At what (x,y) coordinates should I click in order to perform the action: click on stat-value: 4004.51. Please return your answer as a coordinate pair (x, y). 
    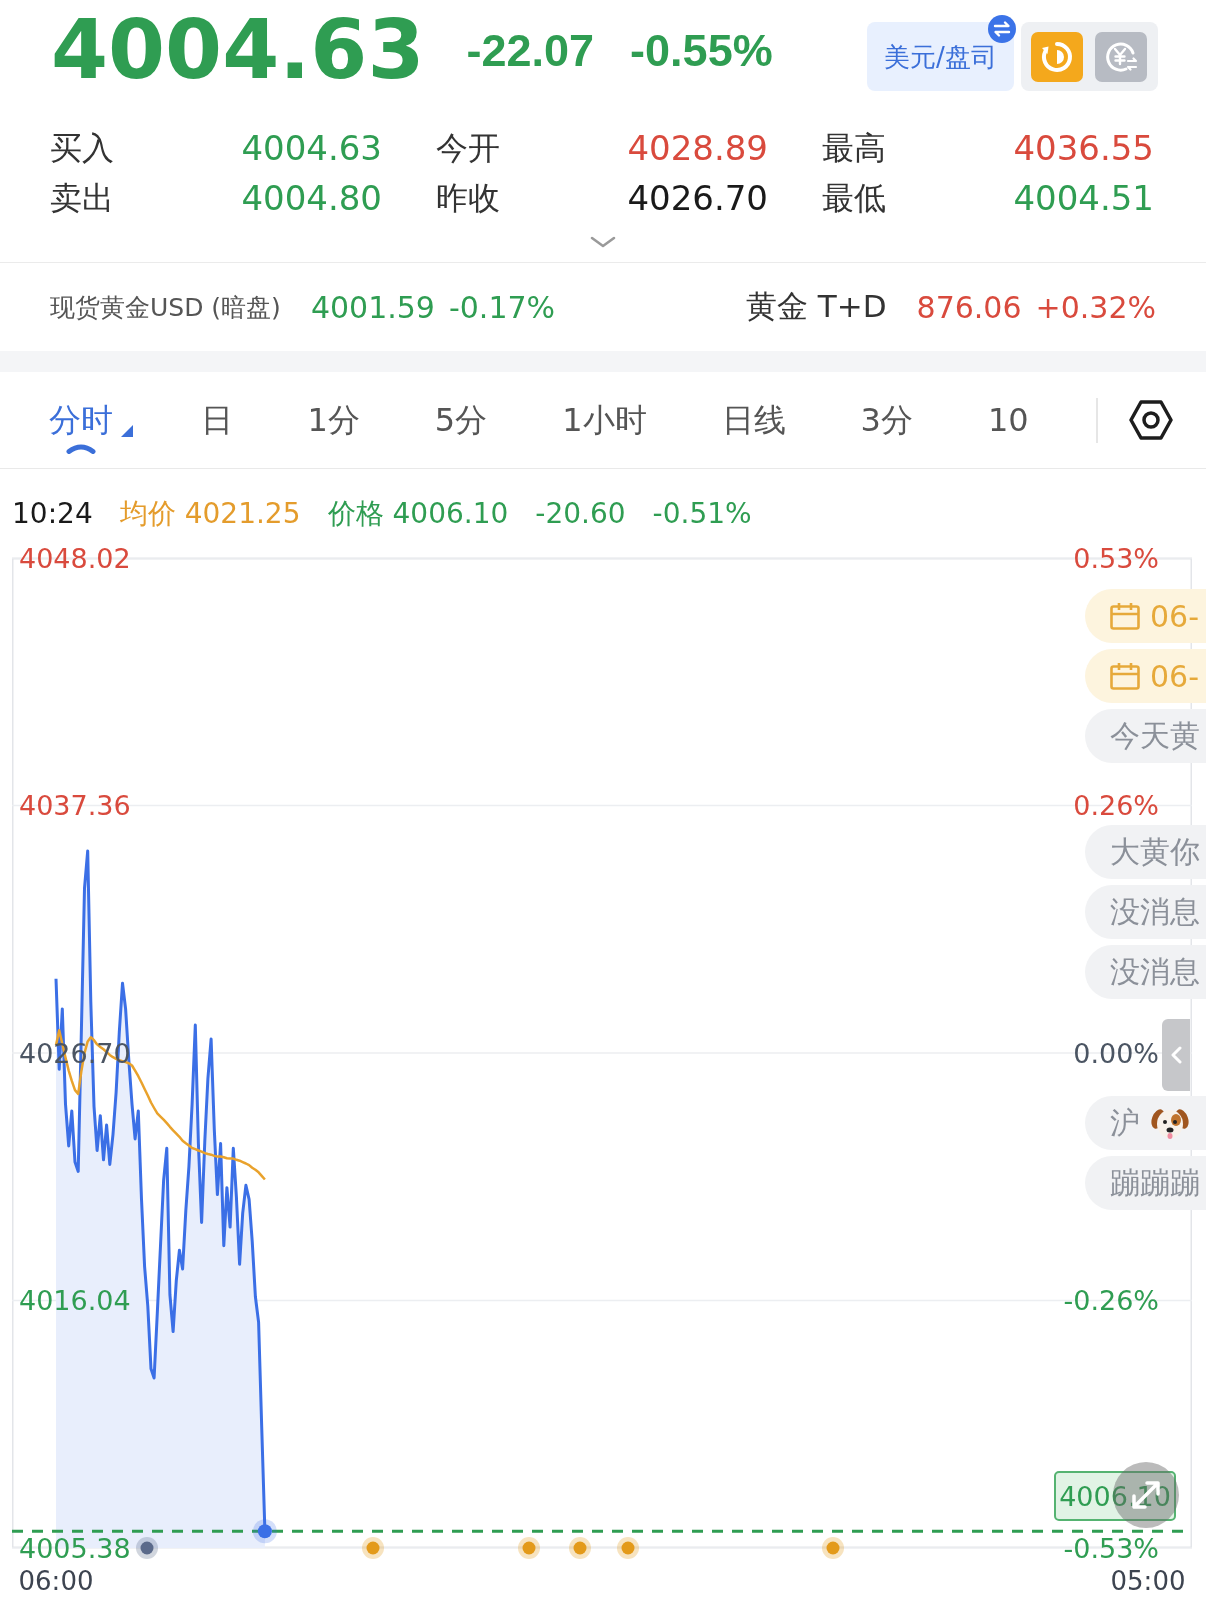
    Looking at the image, I should click on (1083, 198).